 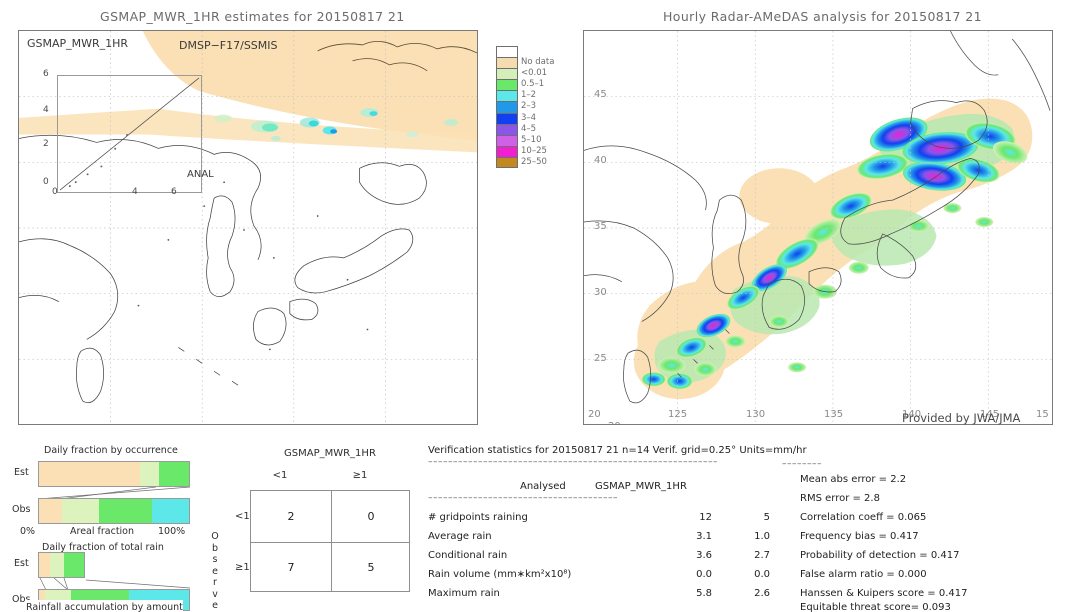 I want to click on lat-tick-35: 35, so click(x=600, y=226).